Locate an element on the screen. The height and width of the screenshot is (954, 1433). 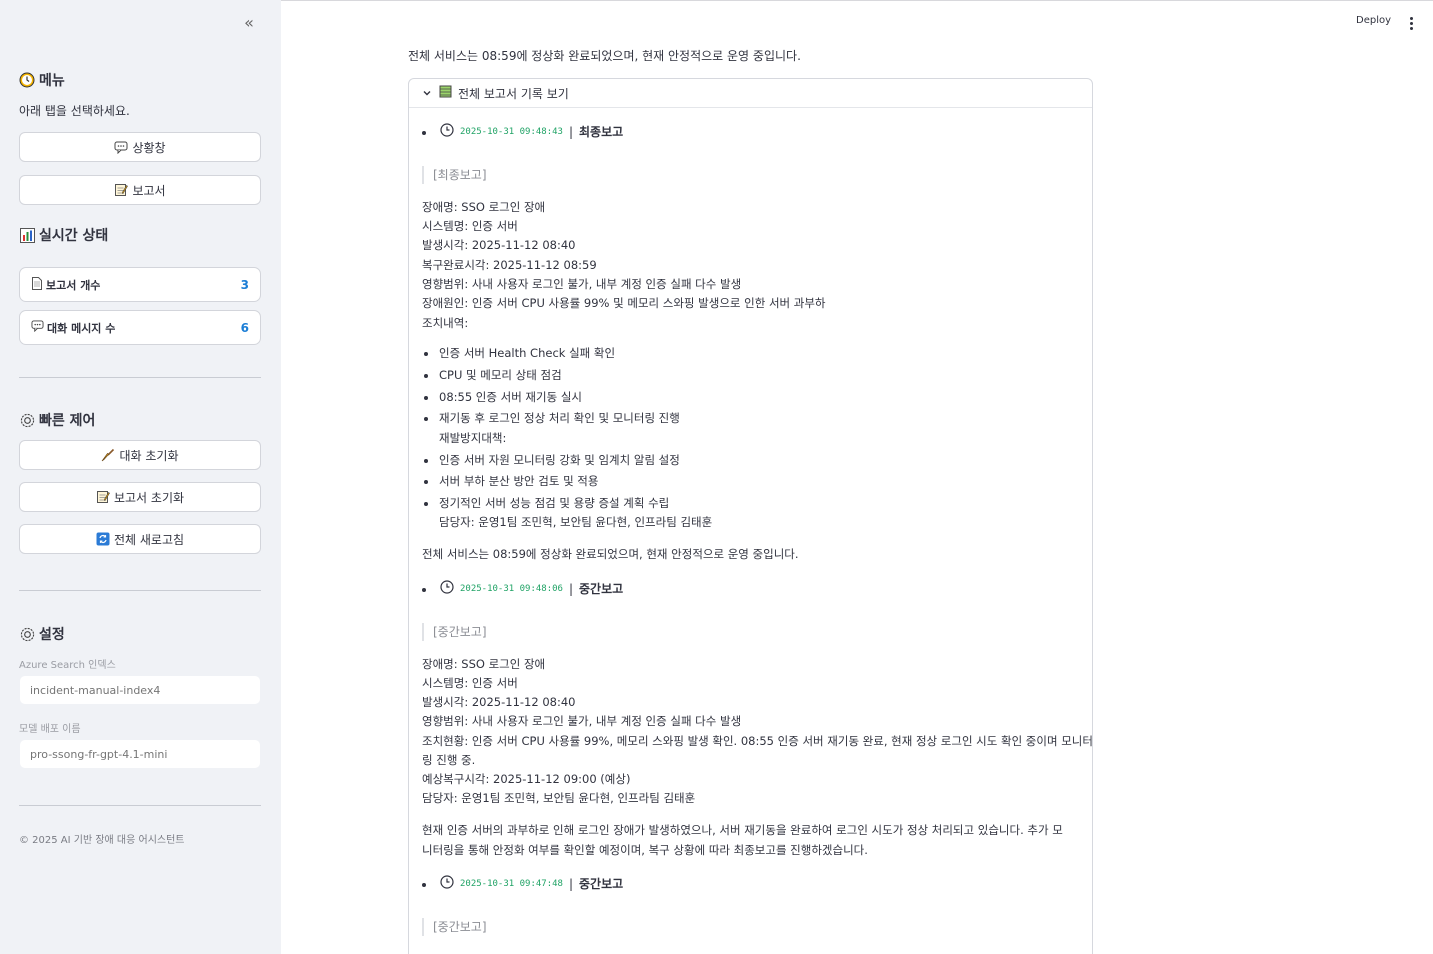
report-bullet-item: 인증 서버 자원 모니터링 강화 및 임계치 알림 설정 is located at coordinates (559, 460).